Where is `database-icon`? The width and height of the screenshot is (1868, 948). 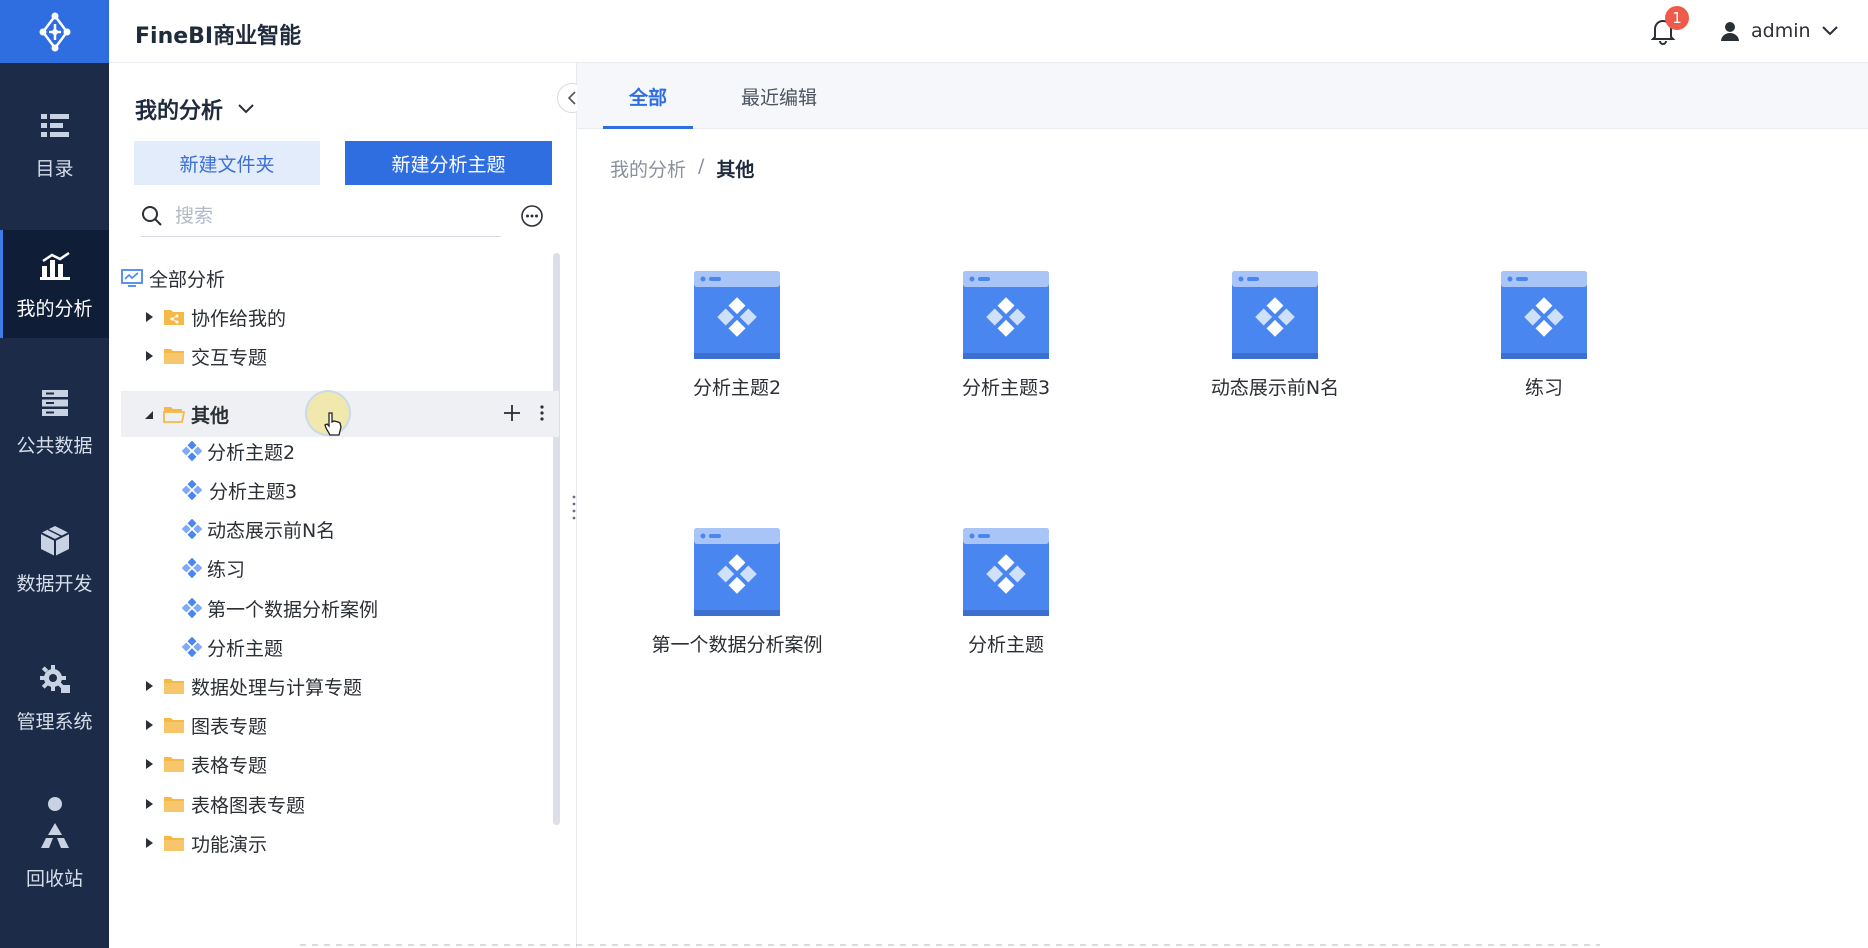
database-icon is located at coordinates (55, 403).